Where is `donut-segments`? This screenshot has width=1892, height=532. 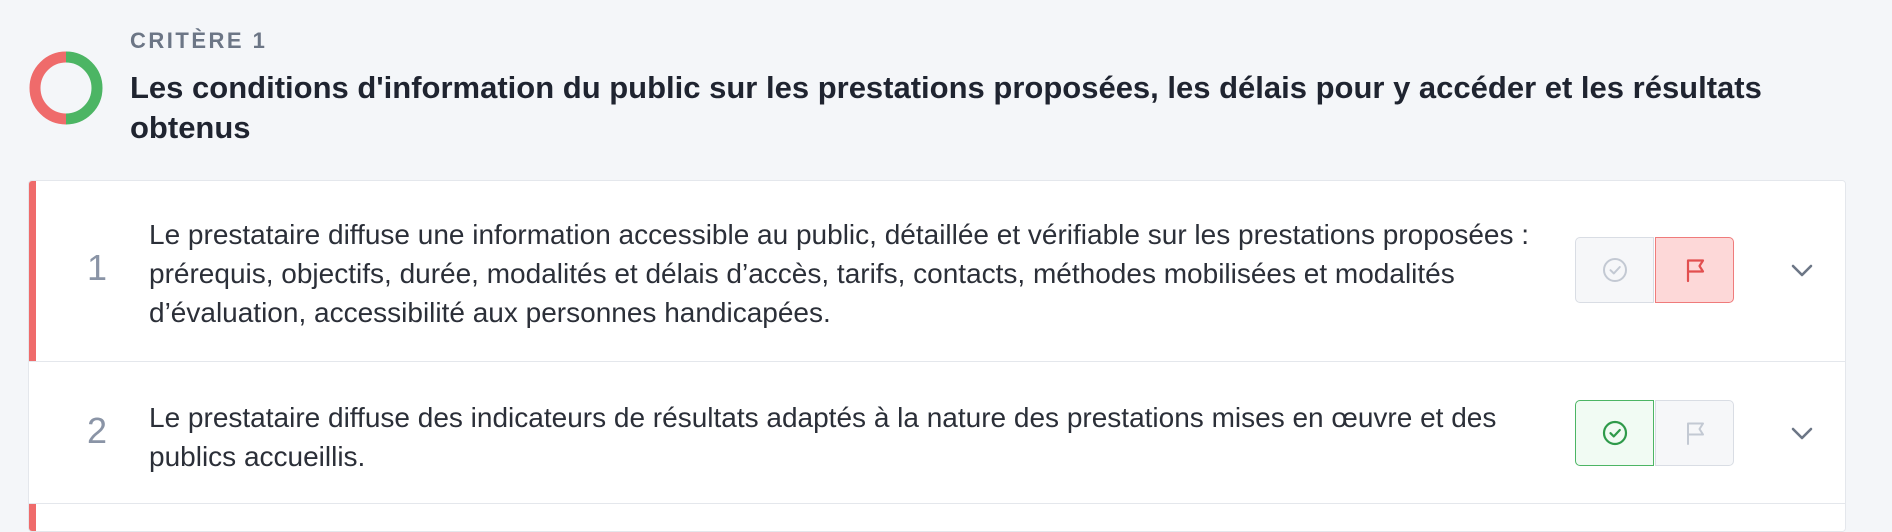
donut-segments is located at coordinates (66, 88).